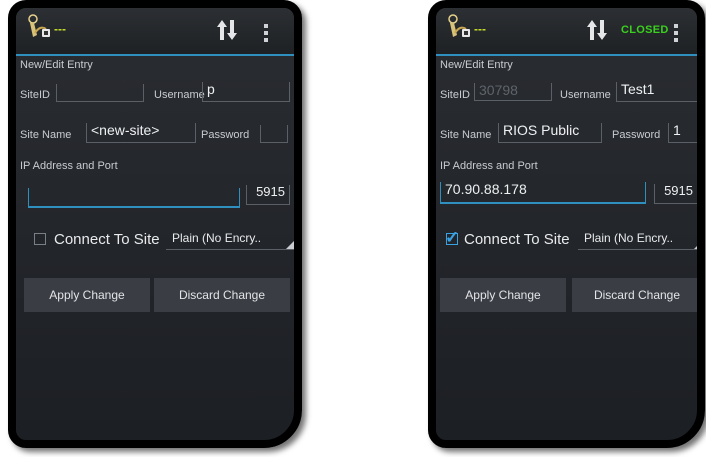 The height and width of the screenshot is (457, 706). What do you see at coordinates (543, 193) in the screenshot?
I see `ip-address-field: 70.90.88.178` at bounding box center [543, 193].